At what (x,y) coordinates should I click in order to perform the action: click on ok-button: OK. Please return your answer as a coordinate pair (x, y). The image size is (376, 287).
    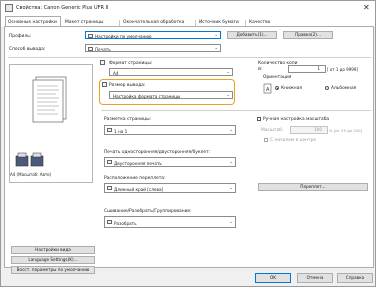
    Looking at the image, I should click on (273, 278).